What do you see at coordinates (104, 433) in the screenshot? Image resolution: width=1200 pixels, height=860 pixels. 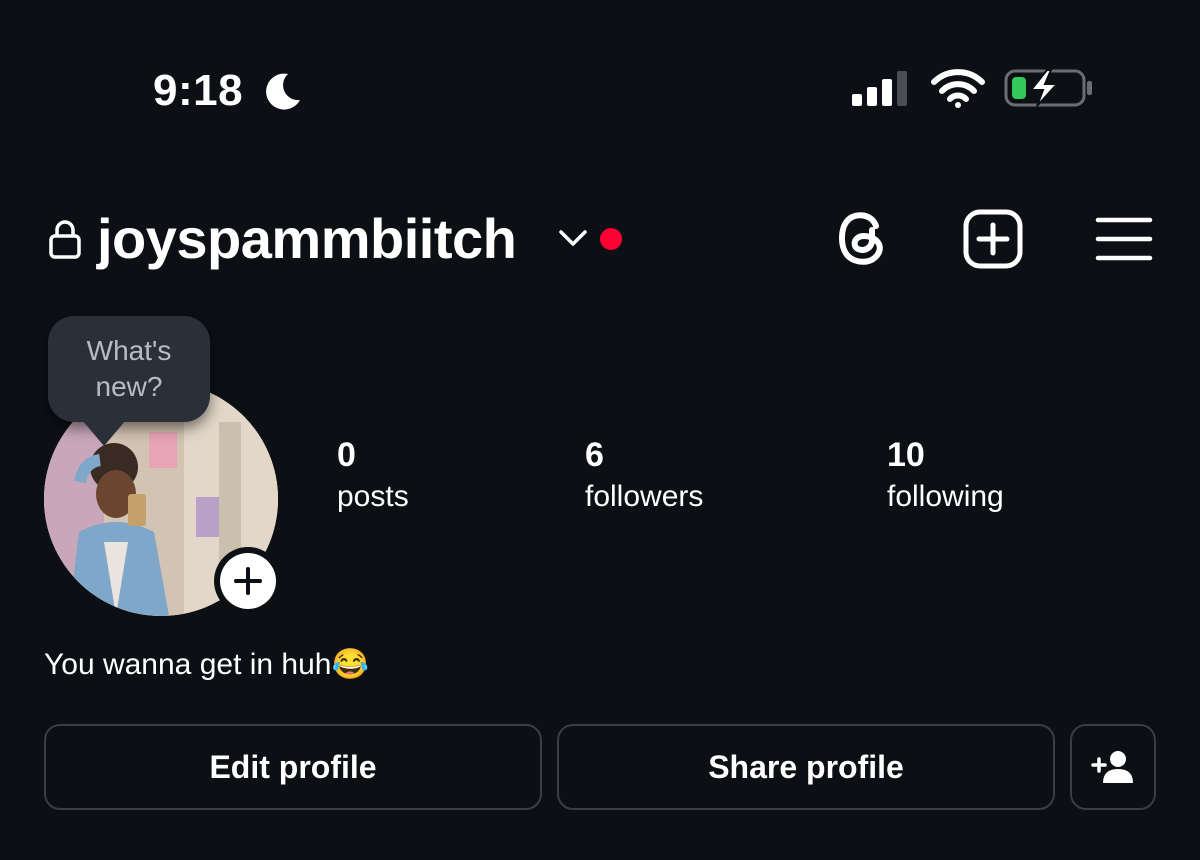 I see `note-bubble-tail` at bounding box center [104, 433].